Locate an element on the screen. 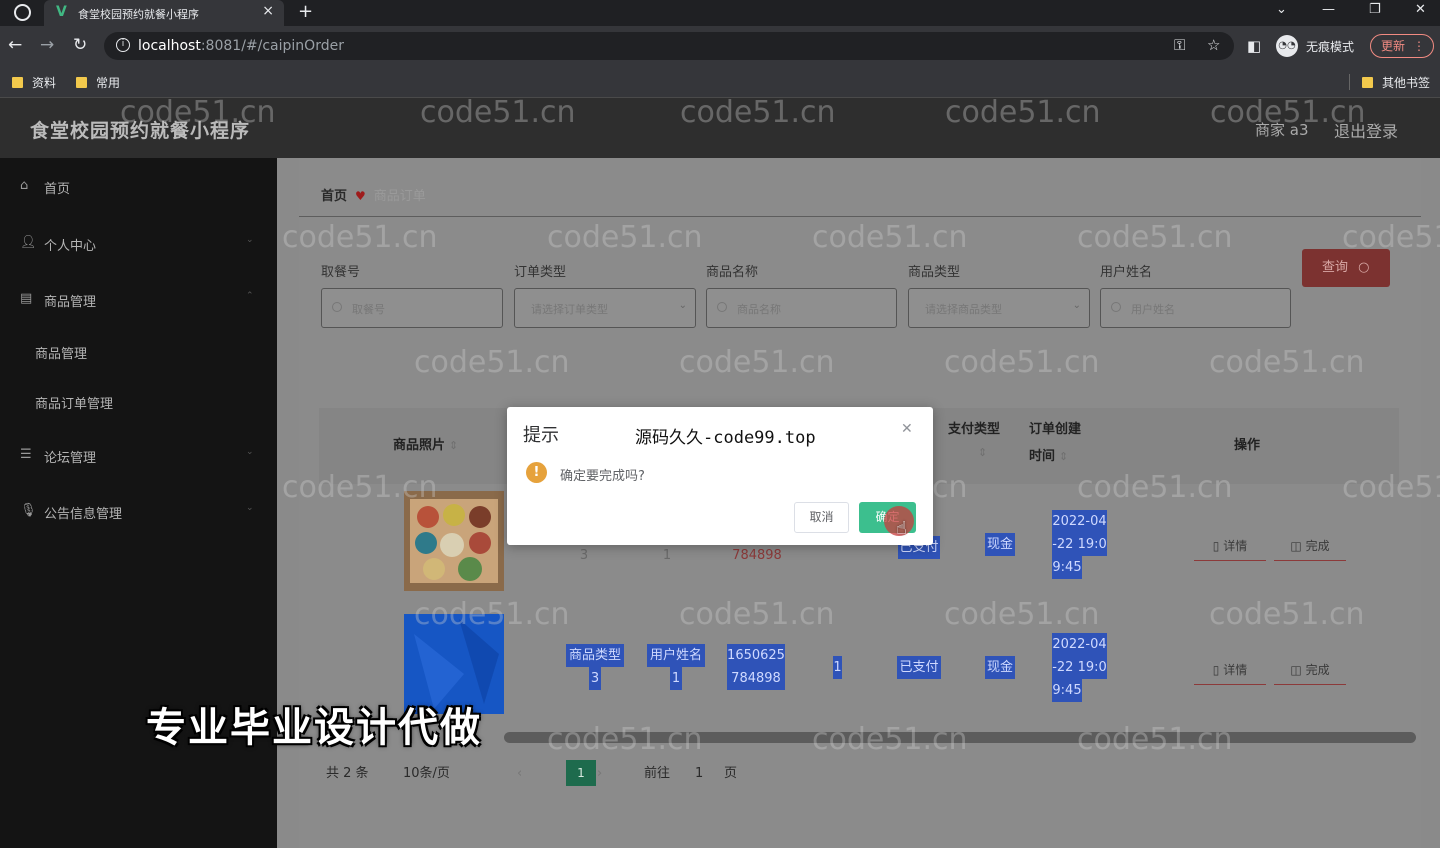 This screenshot has width=1440, height=848. order-type-select: 请选择订单类型 ⌄ is located at coordinates (605, 308).